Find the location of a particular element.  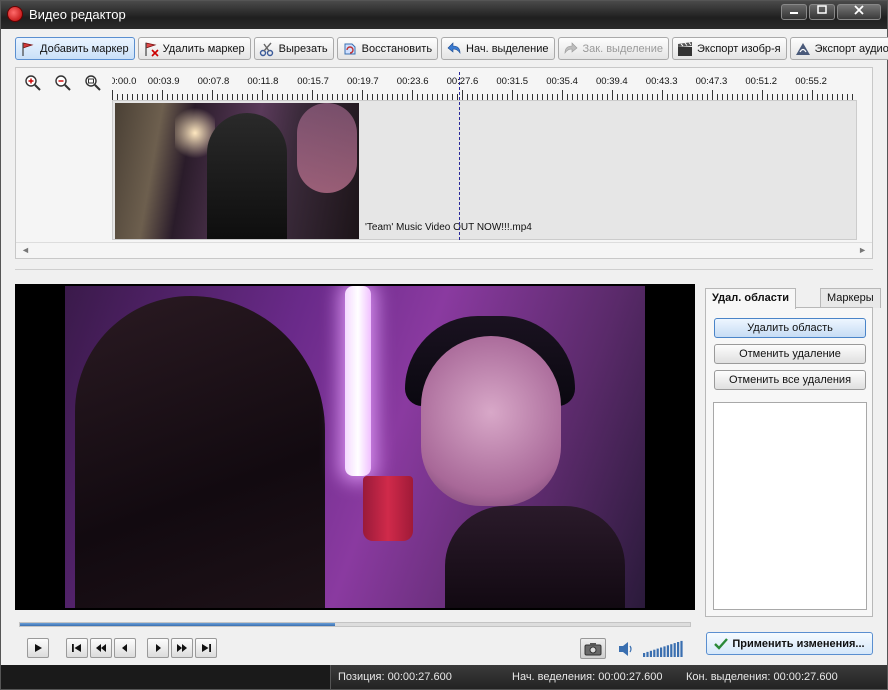

maximize-button is located at coordinates (822, 12).